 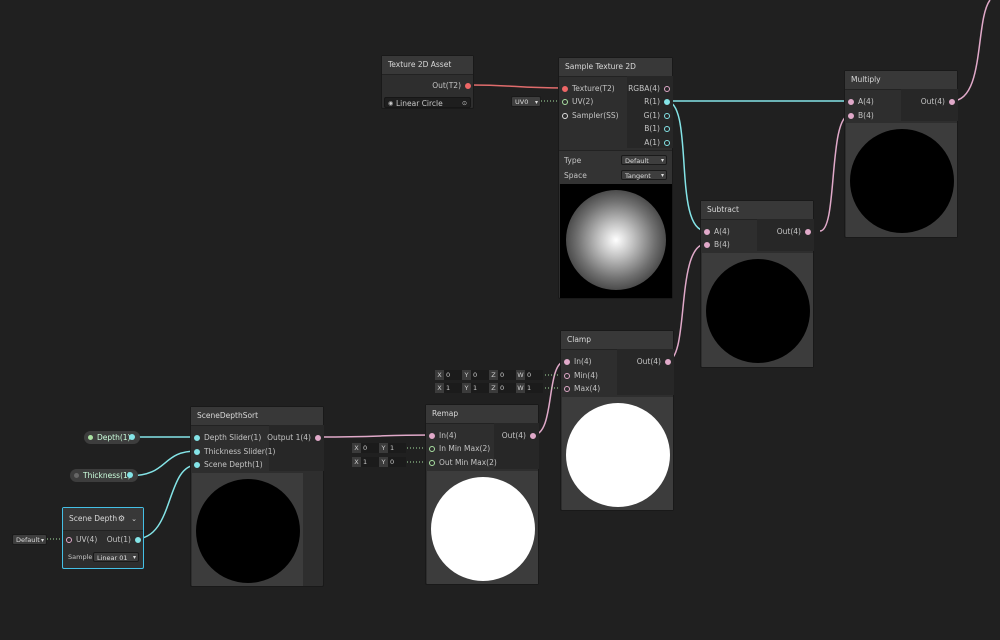 What do you see at coordinates (226, 438) in the screenshot?
I see `depth-slider-input-port: Depth Slider(1)` at bounding box center [226, 438].